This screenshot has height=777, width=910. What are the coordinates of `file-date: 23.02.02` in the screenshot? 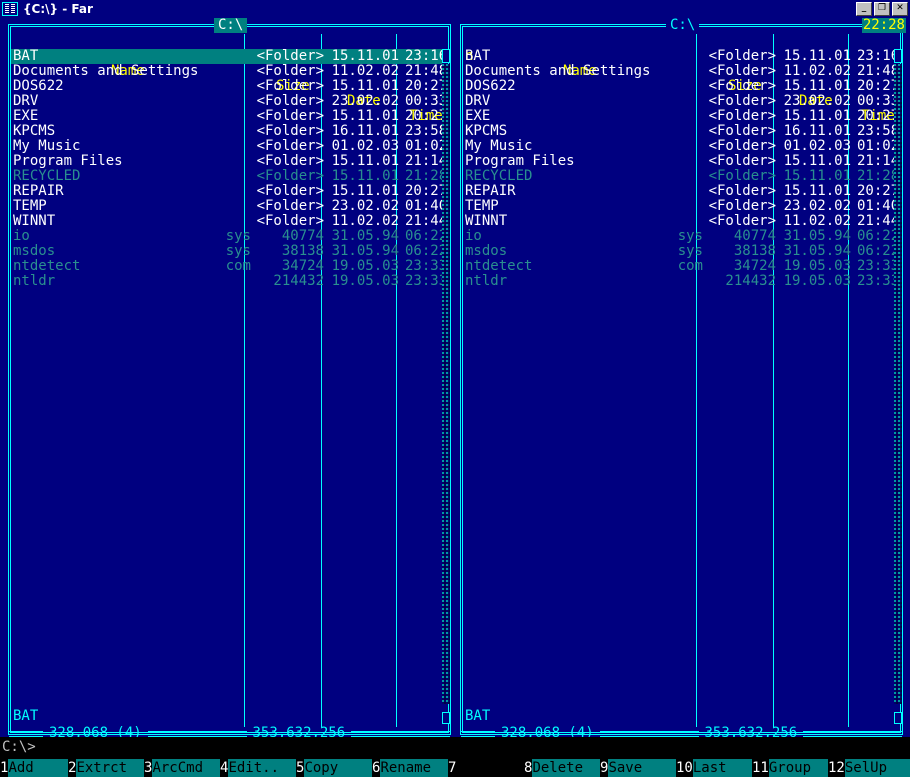 It's located at (365, 206).